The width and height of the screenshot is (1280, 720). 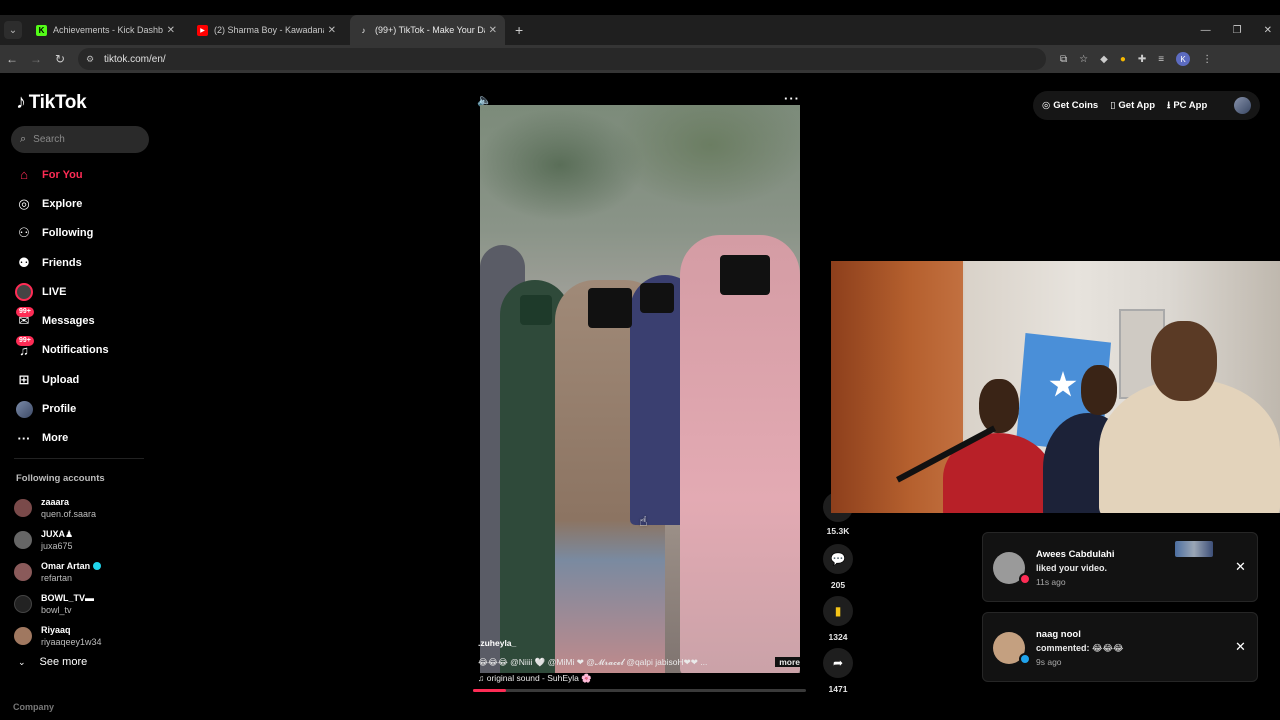 I want to click on sidebar-item-label: Upload, so click(x=61, y=379).